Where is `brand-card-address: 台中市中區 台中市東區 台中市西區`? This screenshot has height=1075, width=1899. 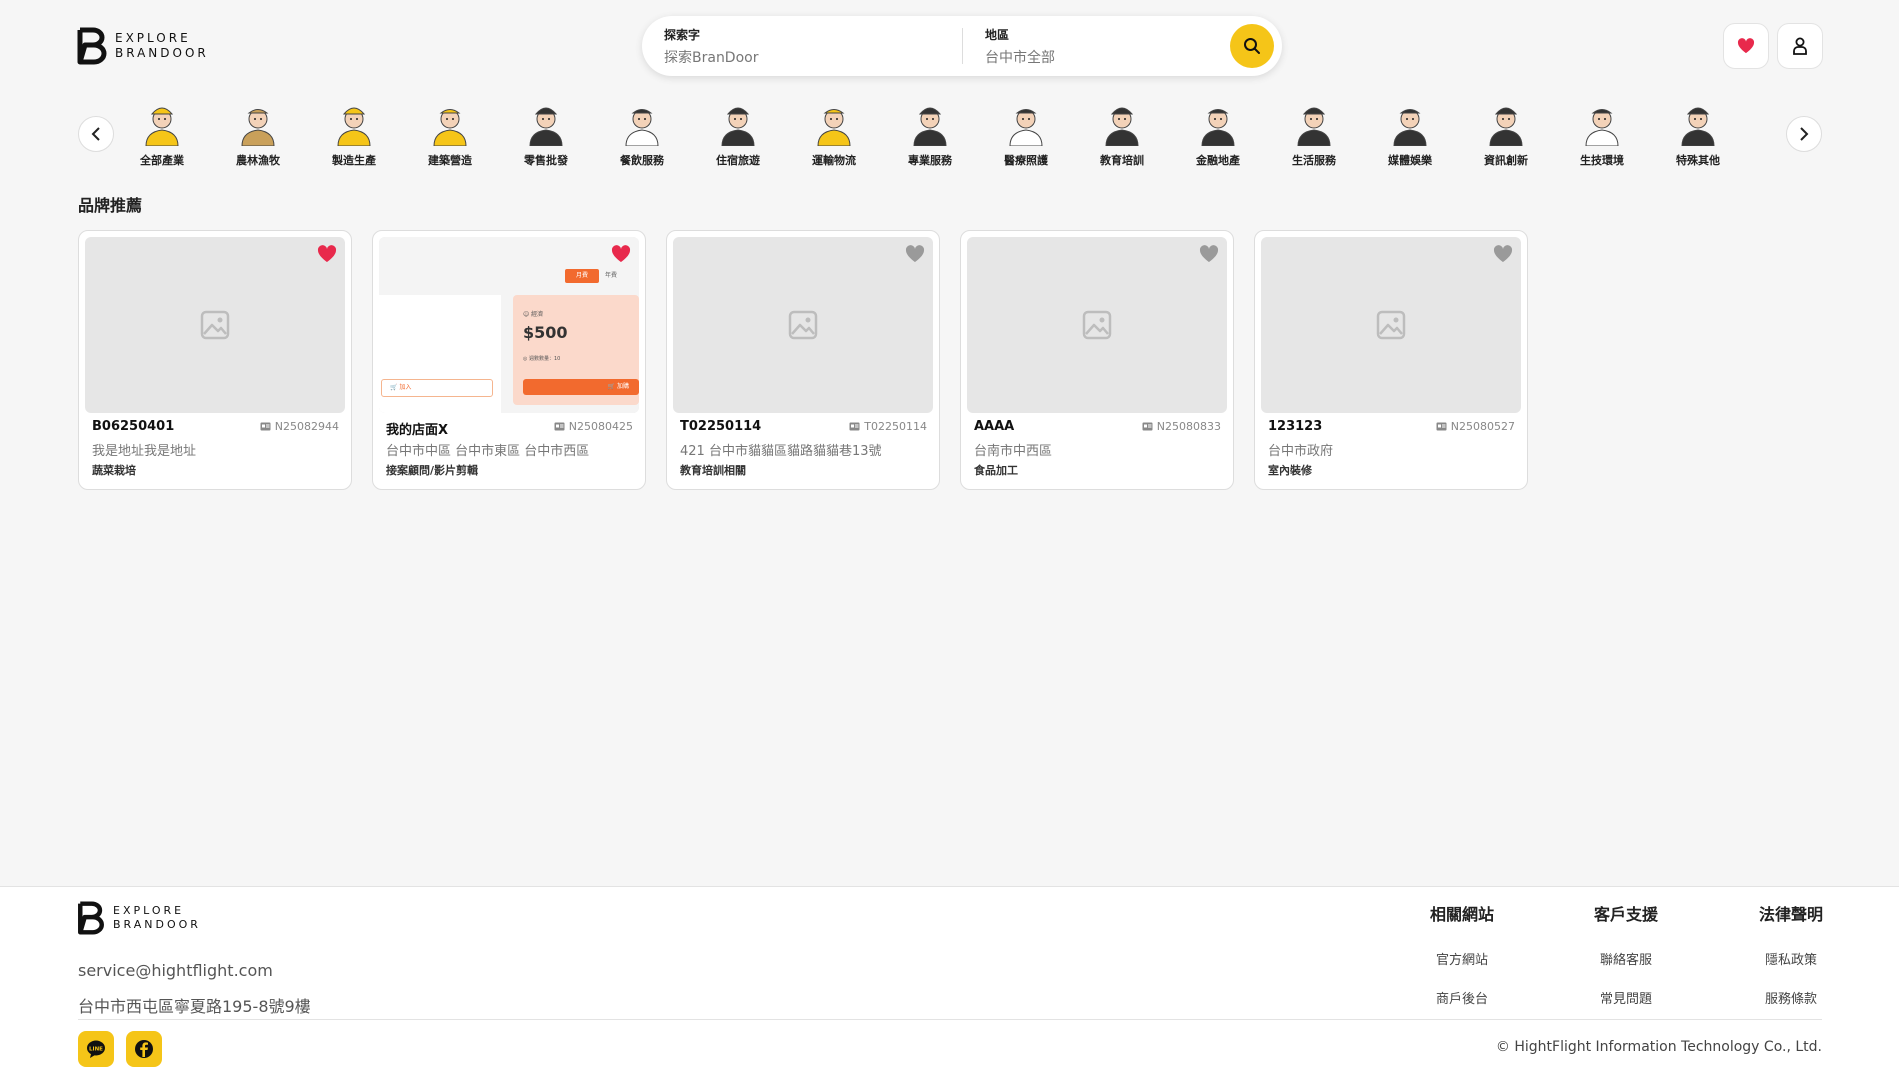
brand-card-address: 台中市中區 台中市東區 台中市西區 is located at coordinates (488, 451).